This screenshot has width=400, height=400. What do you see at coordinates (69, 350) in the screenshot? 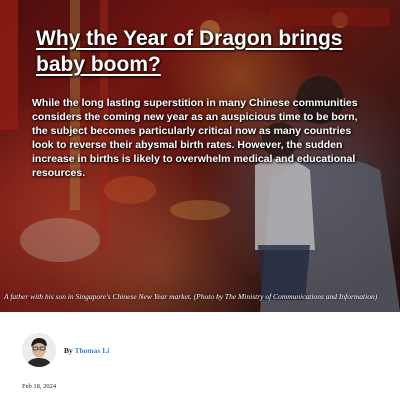
I see `byline-prefix: By` at bounding box center [69, 350].